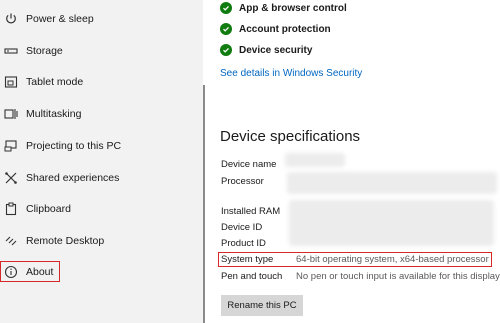 Image resolution: width=500 pixels, height=323 pixels. I want to click on security-item-app-browser: App & browser control, so click(283, 8).